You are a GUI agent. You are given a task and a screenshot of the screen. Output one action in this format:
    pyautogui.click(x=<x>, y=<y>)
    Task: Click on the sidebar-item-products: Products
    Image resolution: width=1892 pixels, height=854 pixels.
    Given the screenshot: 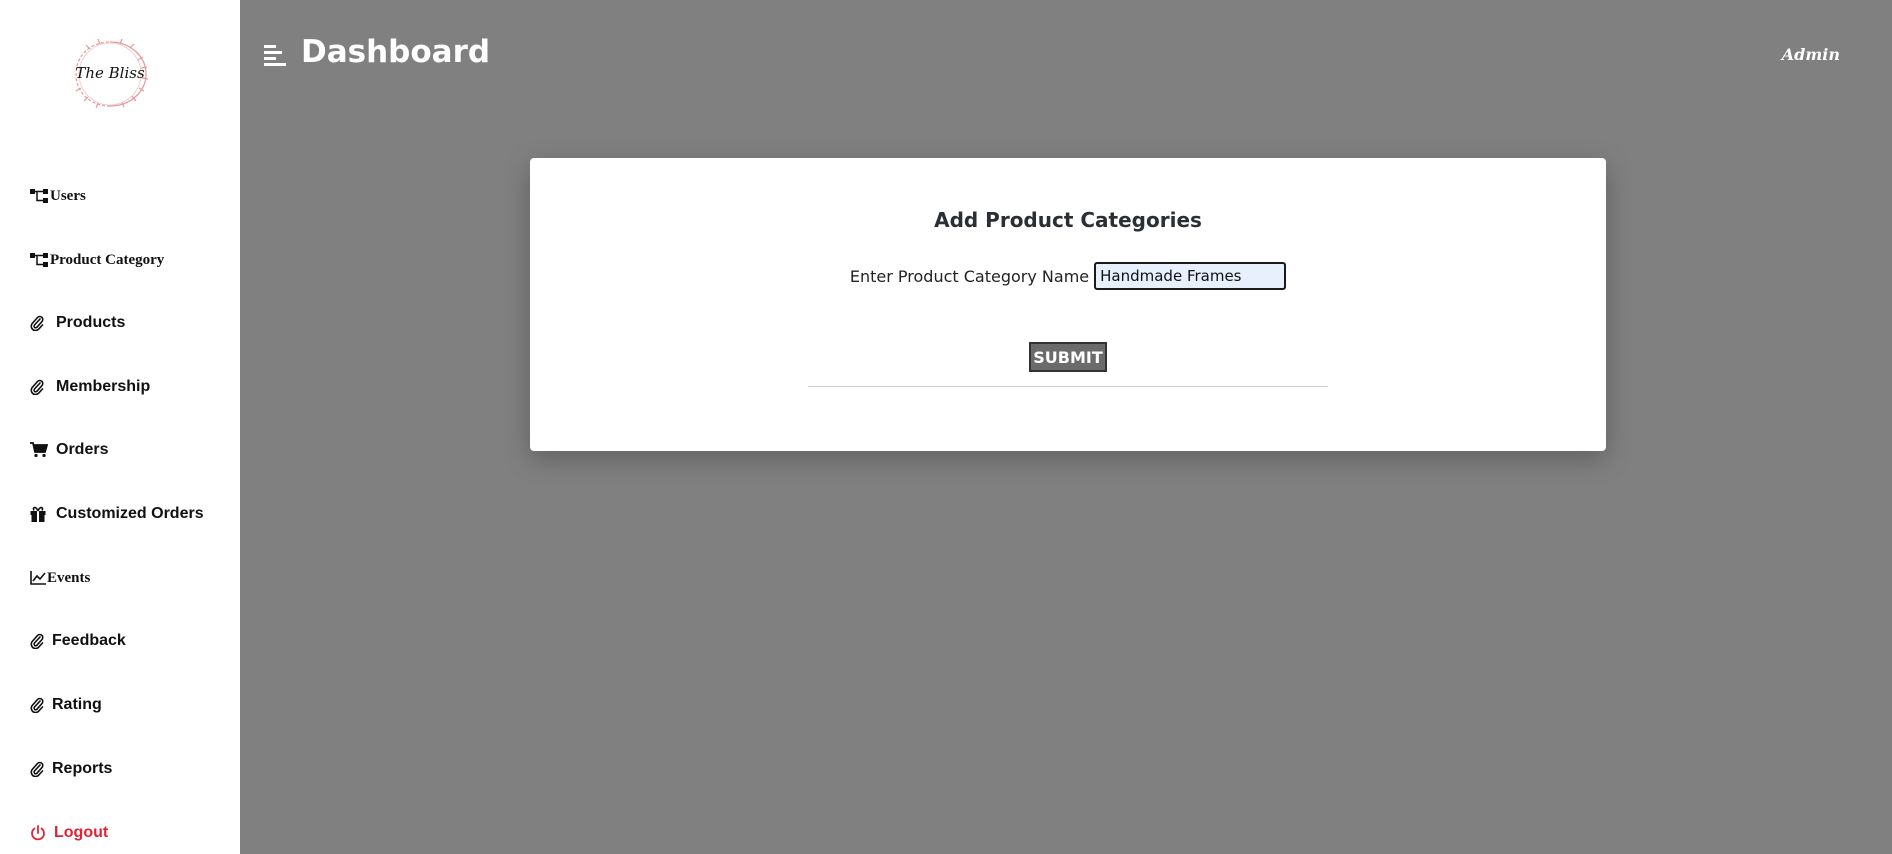 What is the action you would take?
    pyautogui.click(x=77, y=323)
    